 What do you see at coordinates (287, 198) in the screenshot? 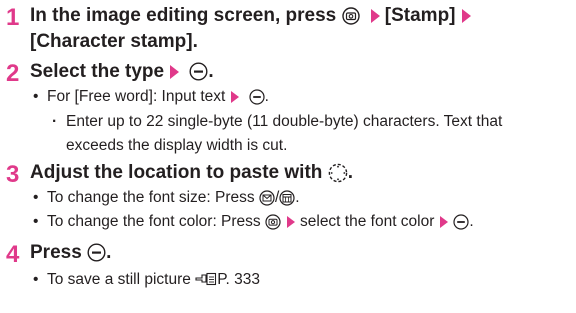
I see `schedule-key-icon` at bounding box center [287, 198].